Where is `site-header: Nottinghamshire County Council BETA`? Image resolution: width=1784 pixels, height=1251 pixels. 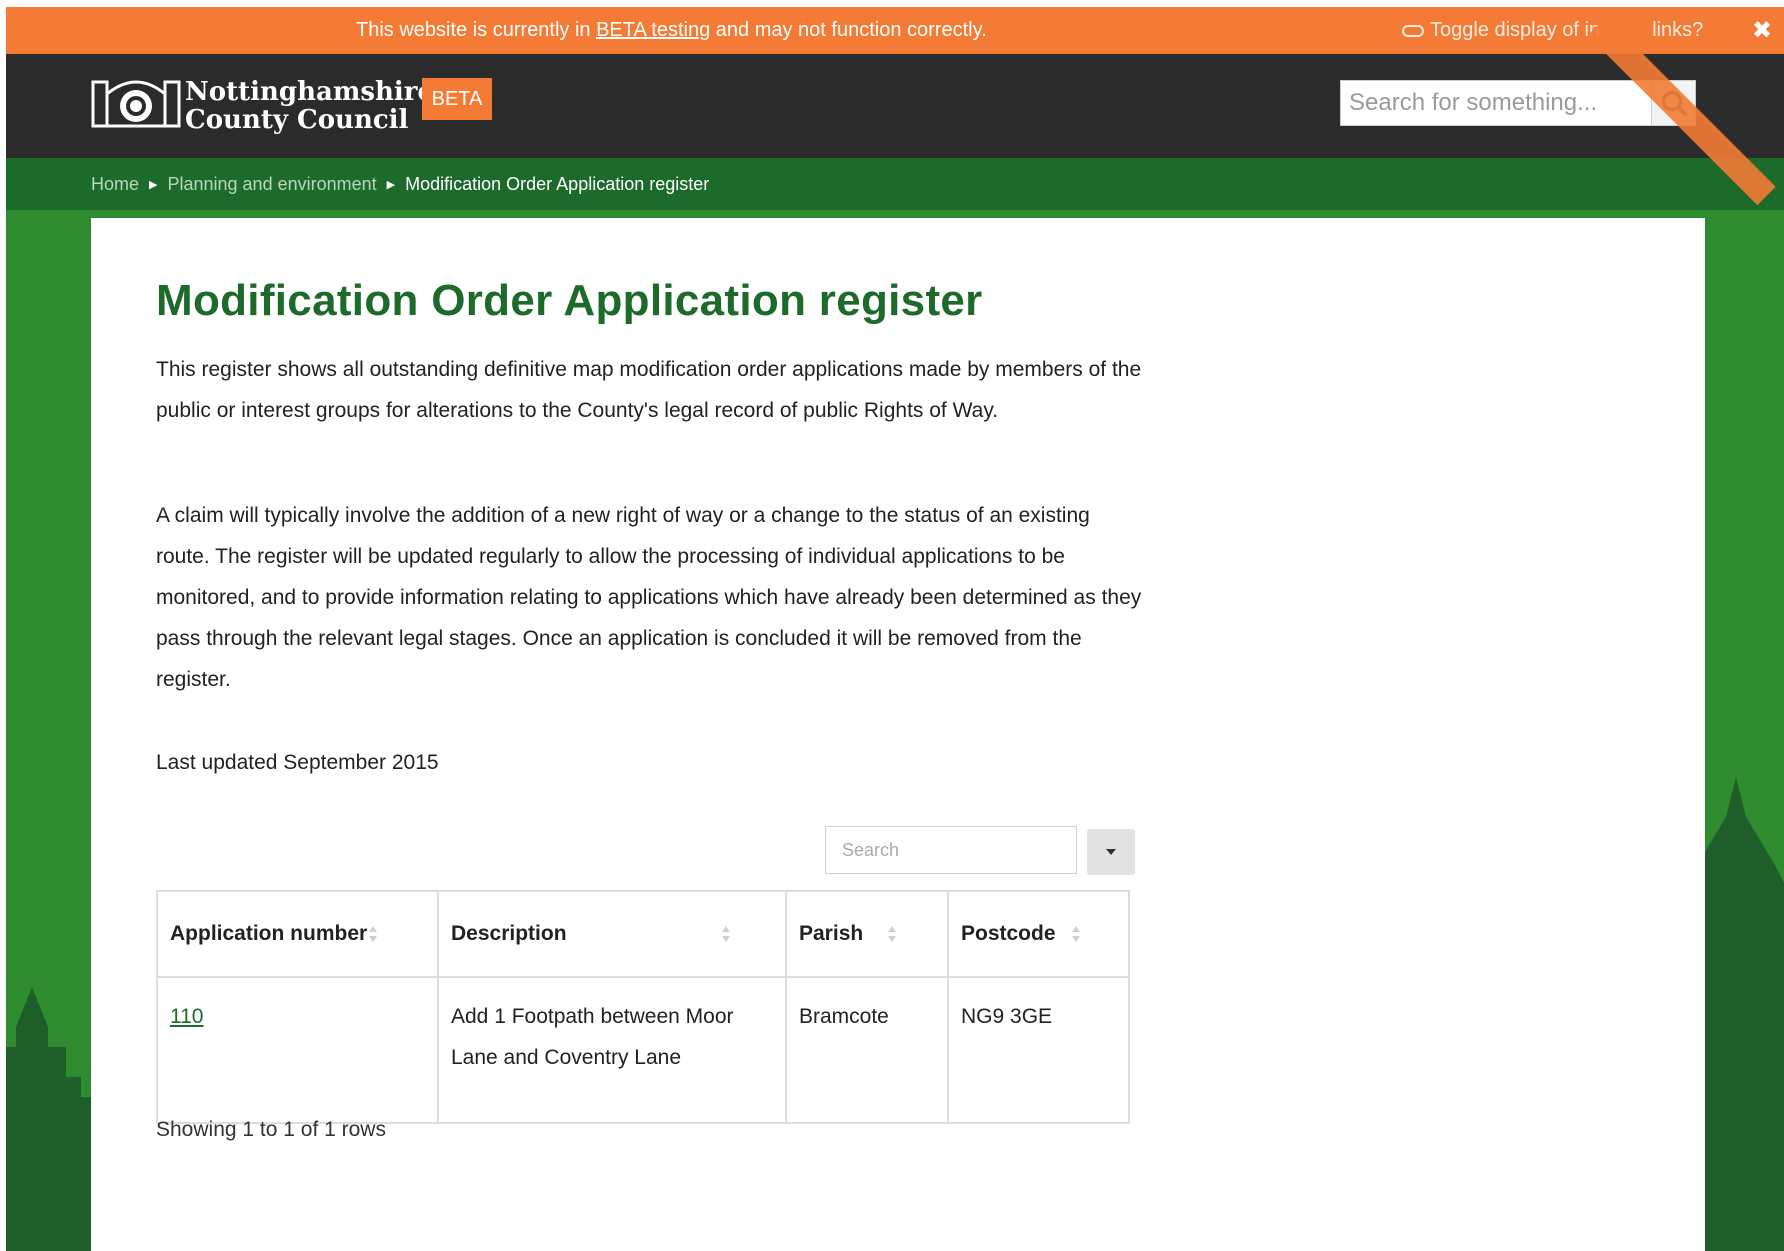 site-header: Nottinghamshire County Council BETA is located at coordinates (895, 106).